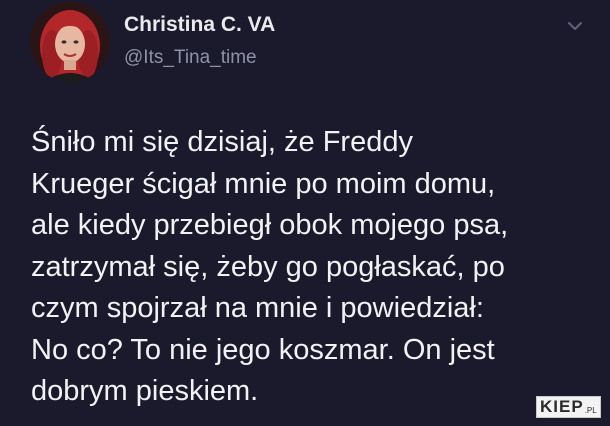 The image size is (610, 426). I want to click on tweet-text-line: Krueger ścigał mnie po moim domu,, so click(263, 183).